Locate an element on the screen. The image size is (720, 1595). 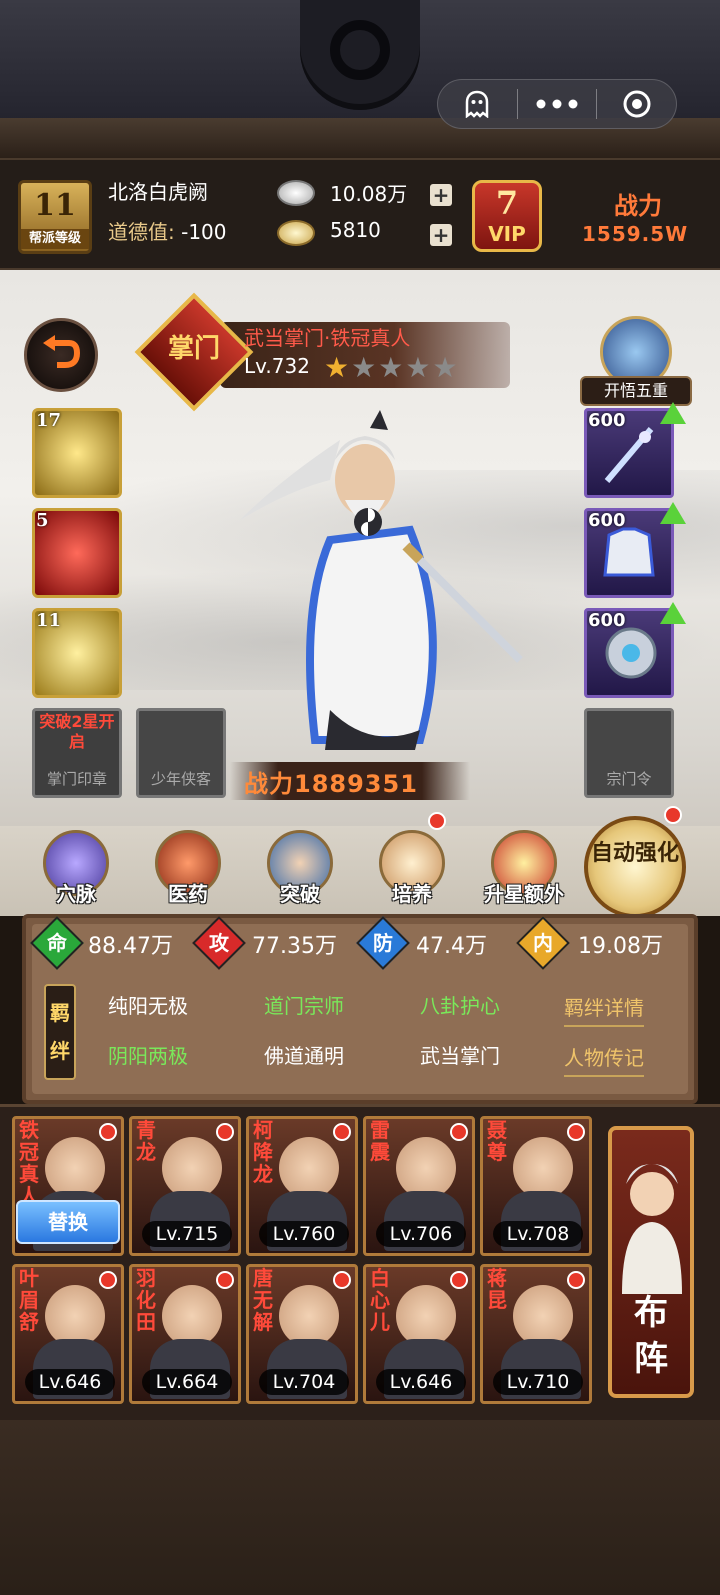
close-target-icon is located at coordinates (636, 104).